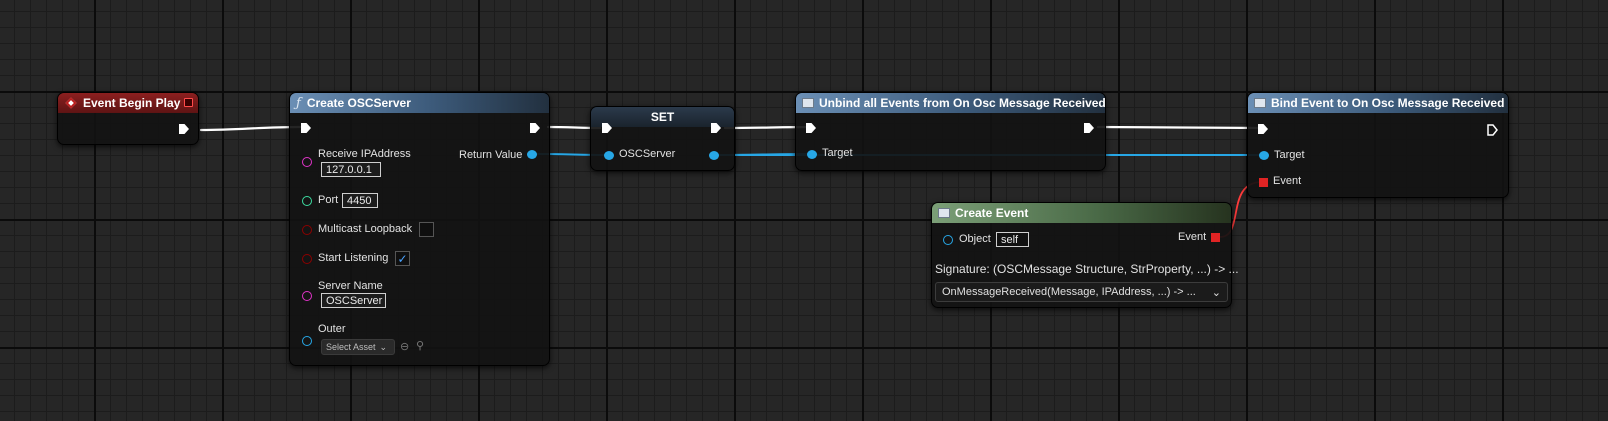  I want to click on node-header: Create Event, so click(1081, 213).